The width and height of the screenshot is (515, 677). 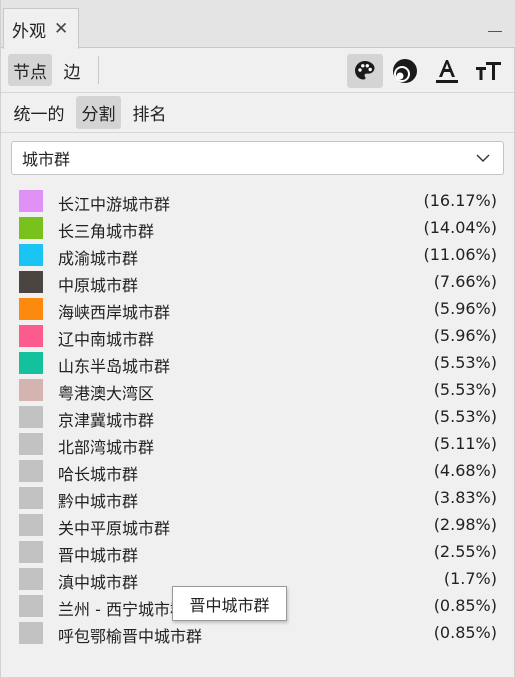 I want to click on partition-label: 黔中城市群, so click(x=98, y=501).